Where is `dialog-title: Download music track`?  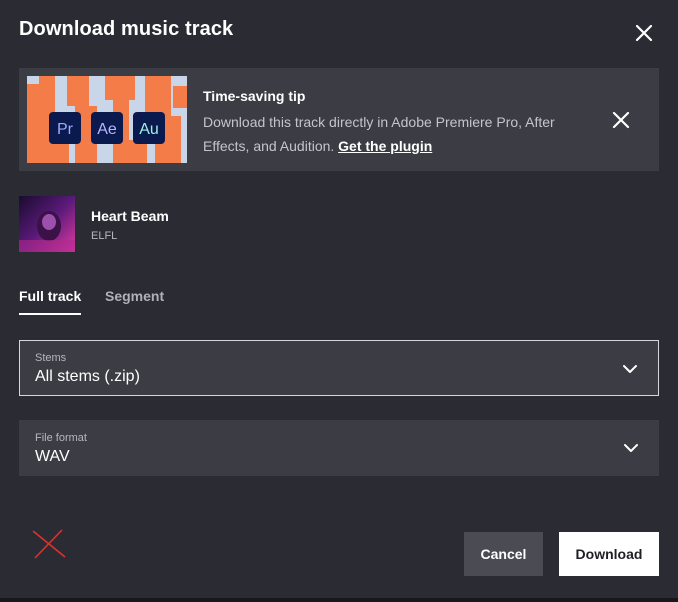 dialog-title: Download music track is located at coordinates (126, 29).